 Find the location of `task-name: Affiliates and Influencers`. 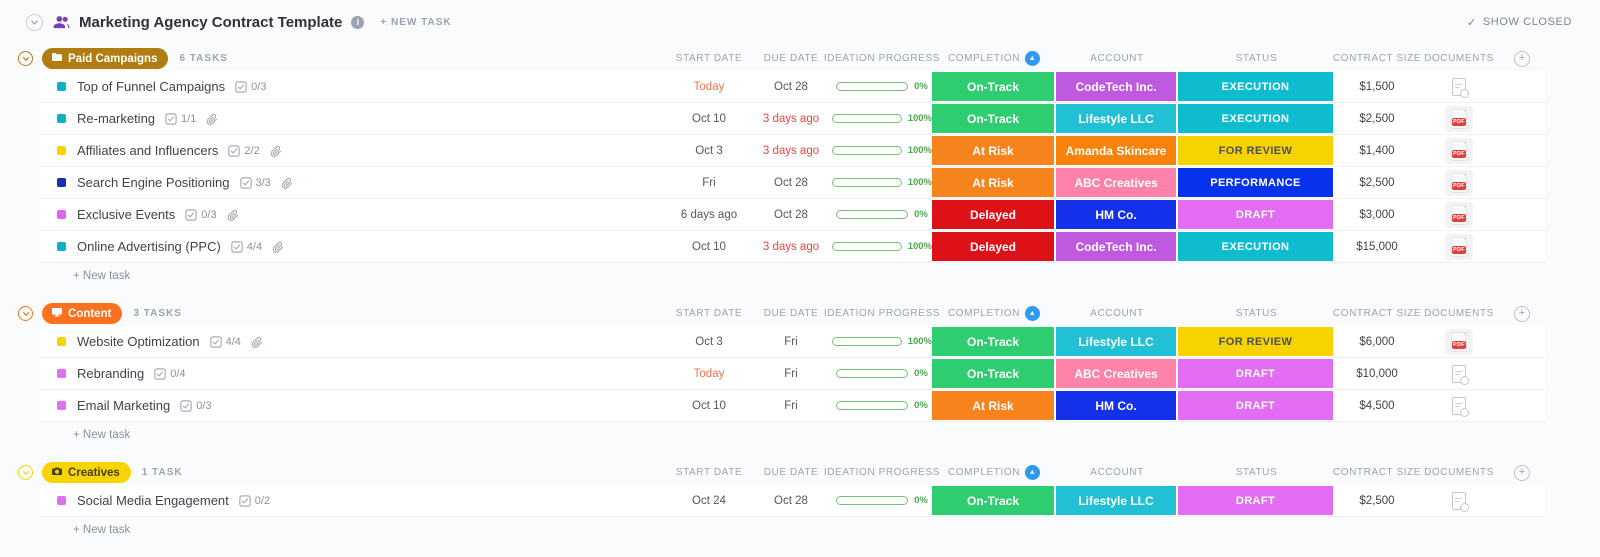

task-name: Affiliates and Influencers is located at coordinates (147, 150).